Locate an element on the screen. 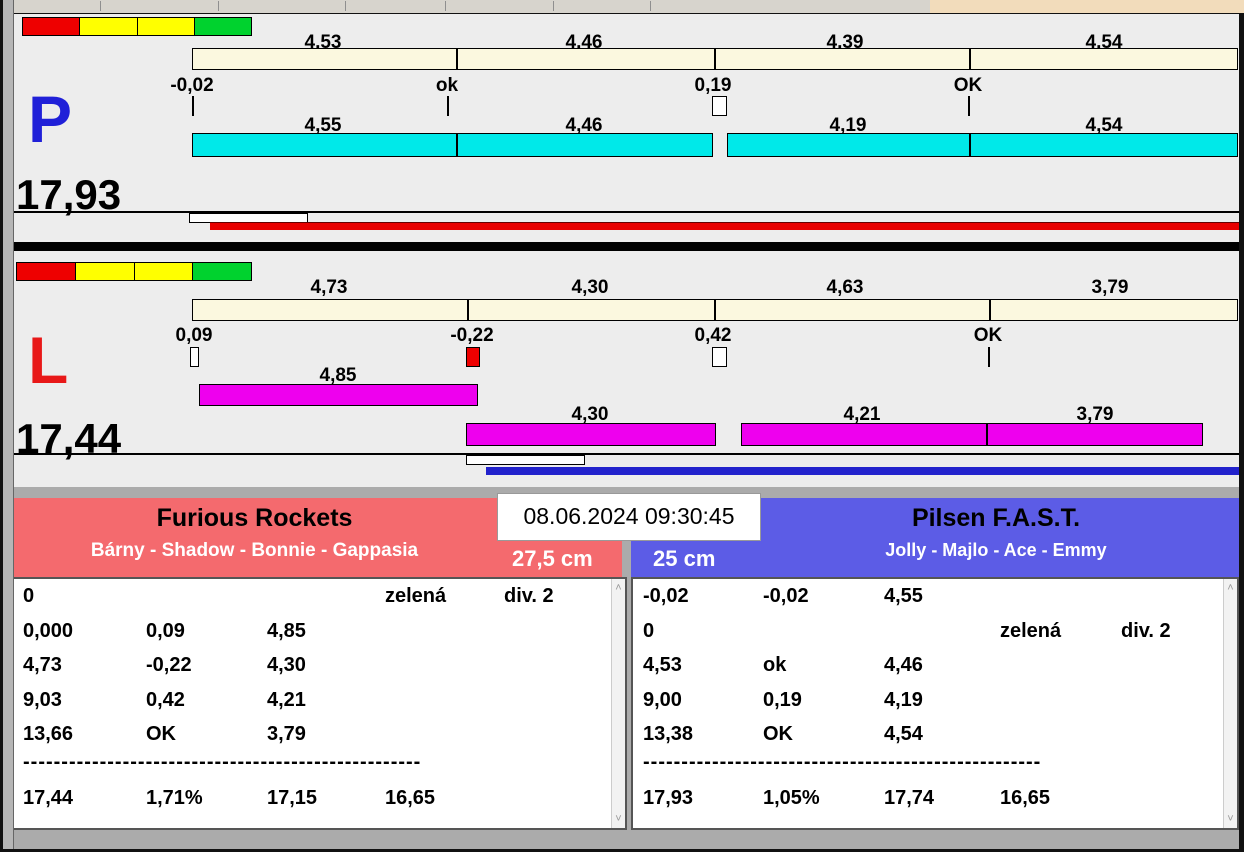 The image size is (1244, 852). cell: 0,000 is located at coordinates (48, 631).